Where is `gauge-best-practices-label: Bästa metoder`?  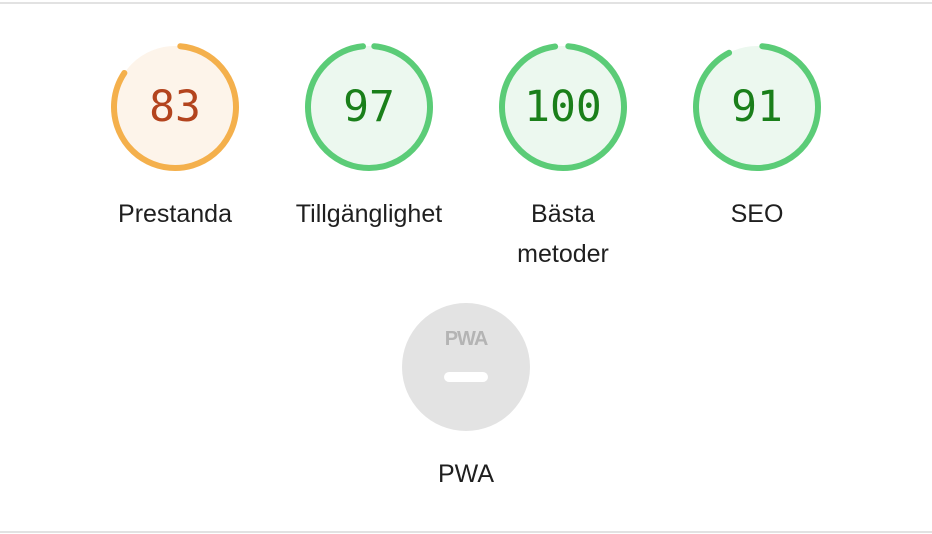
gauge-best-practices-label: Bästa metoder is located at coordinates (563, 234).